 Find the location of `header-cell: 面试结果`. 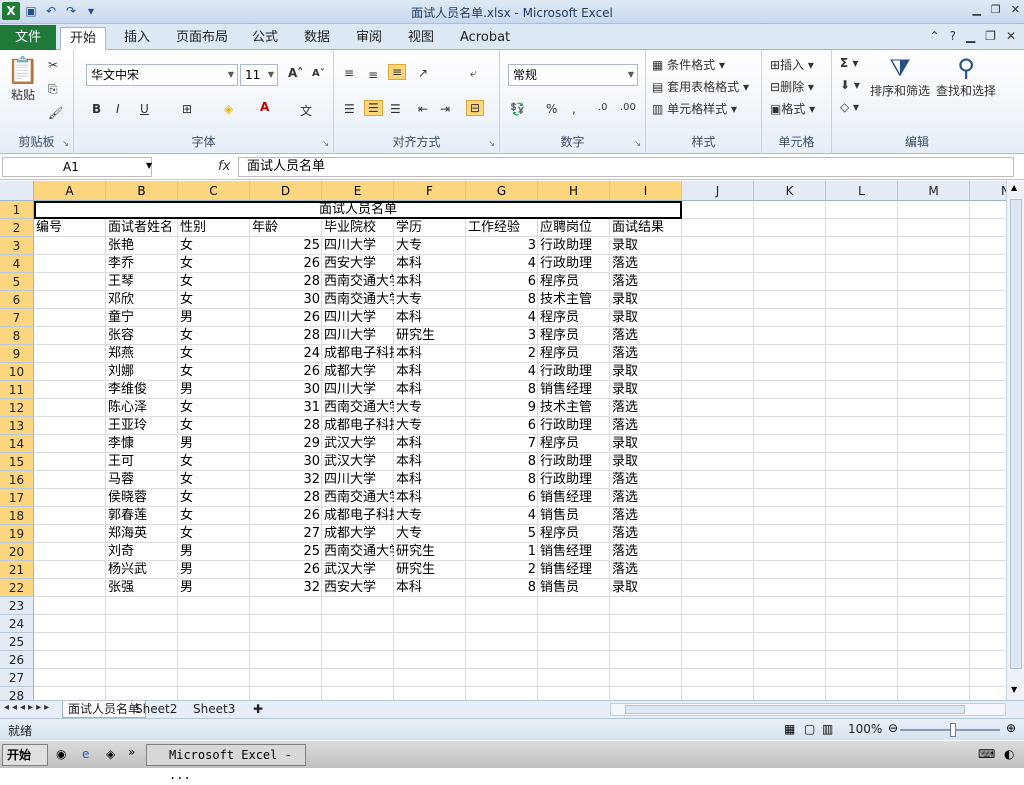

header-cell: 面试结果 is located at coordinates (646, 228).